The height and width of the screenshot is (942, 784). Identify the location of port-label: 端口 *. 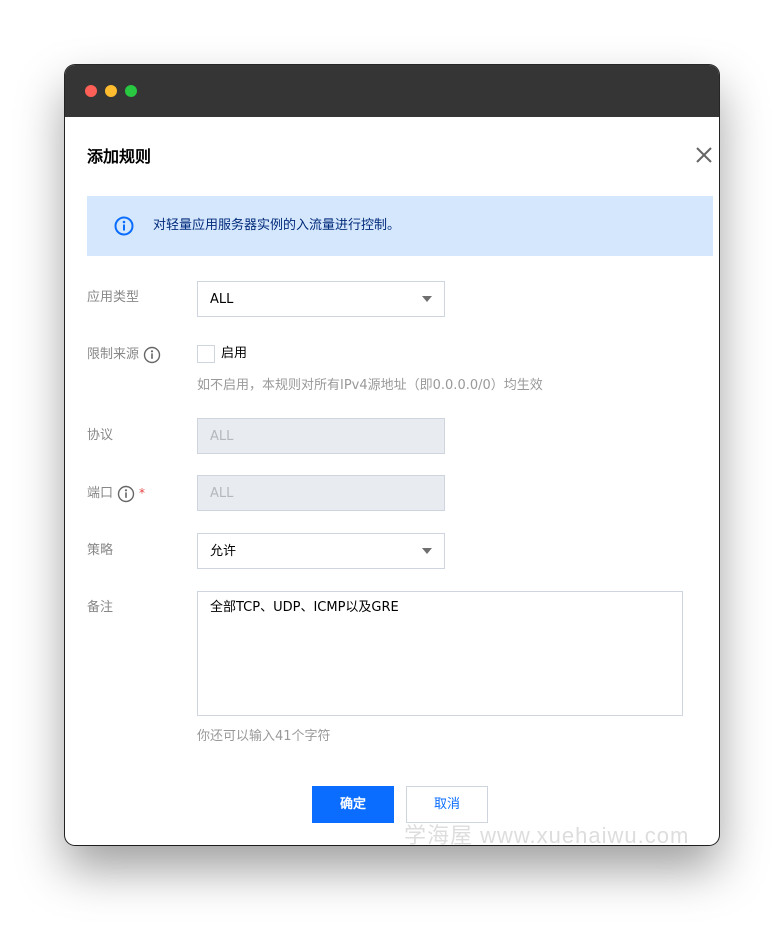
(116, 493).